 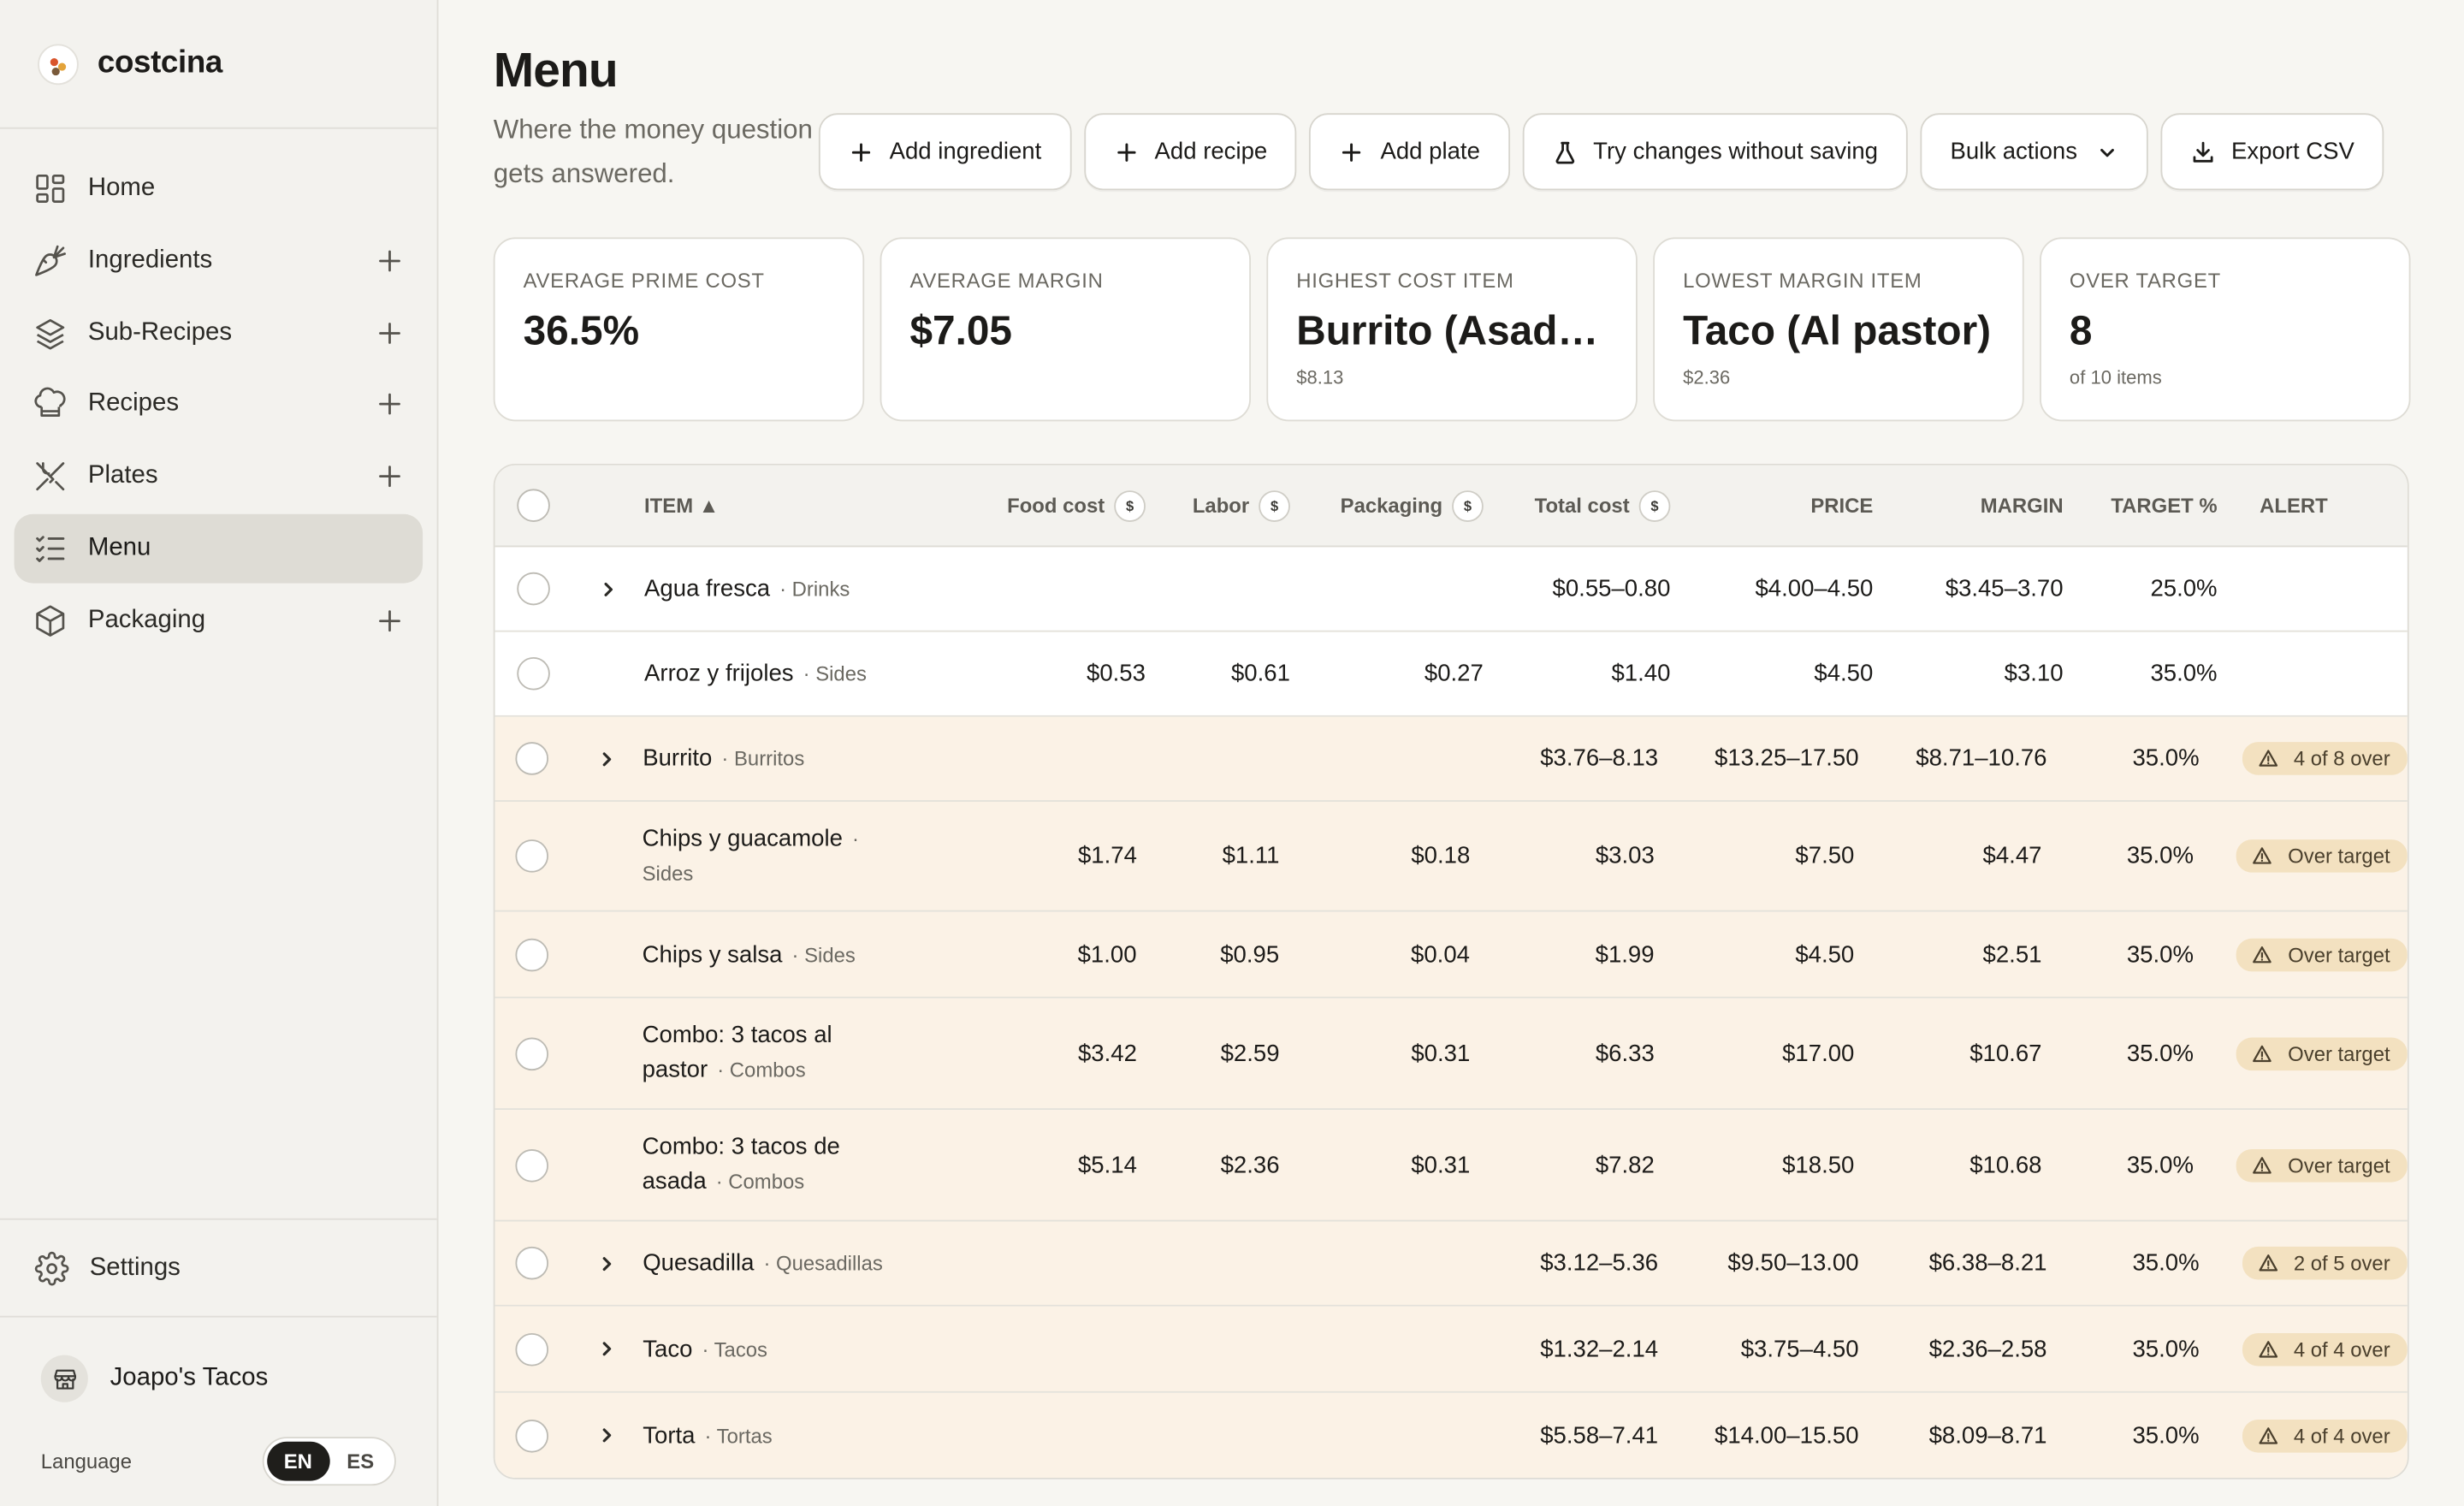 I want to click on bulk-actions-button: Bulk actions, so click(x=2034, y=152).